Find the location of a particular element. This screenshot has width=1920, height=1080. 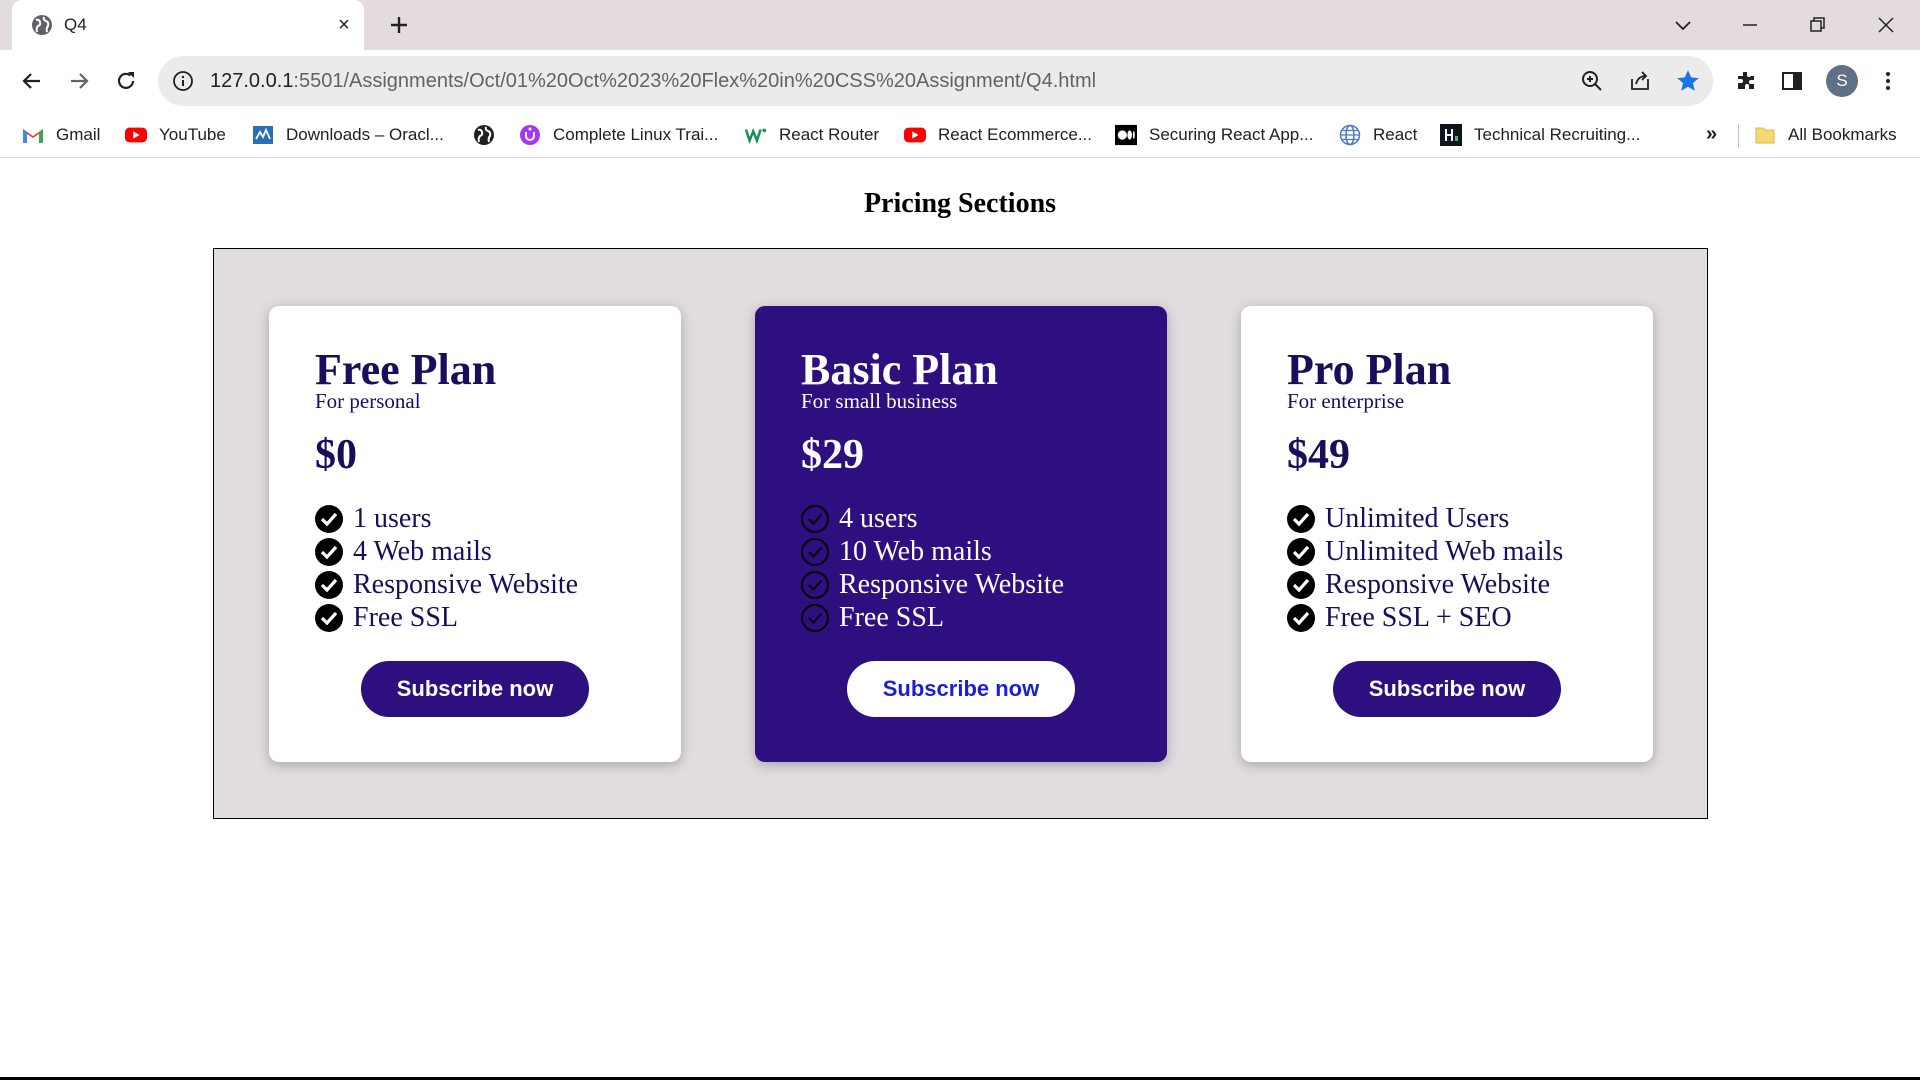

gmail-icon is located at coordinates (33, 135).